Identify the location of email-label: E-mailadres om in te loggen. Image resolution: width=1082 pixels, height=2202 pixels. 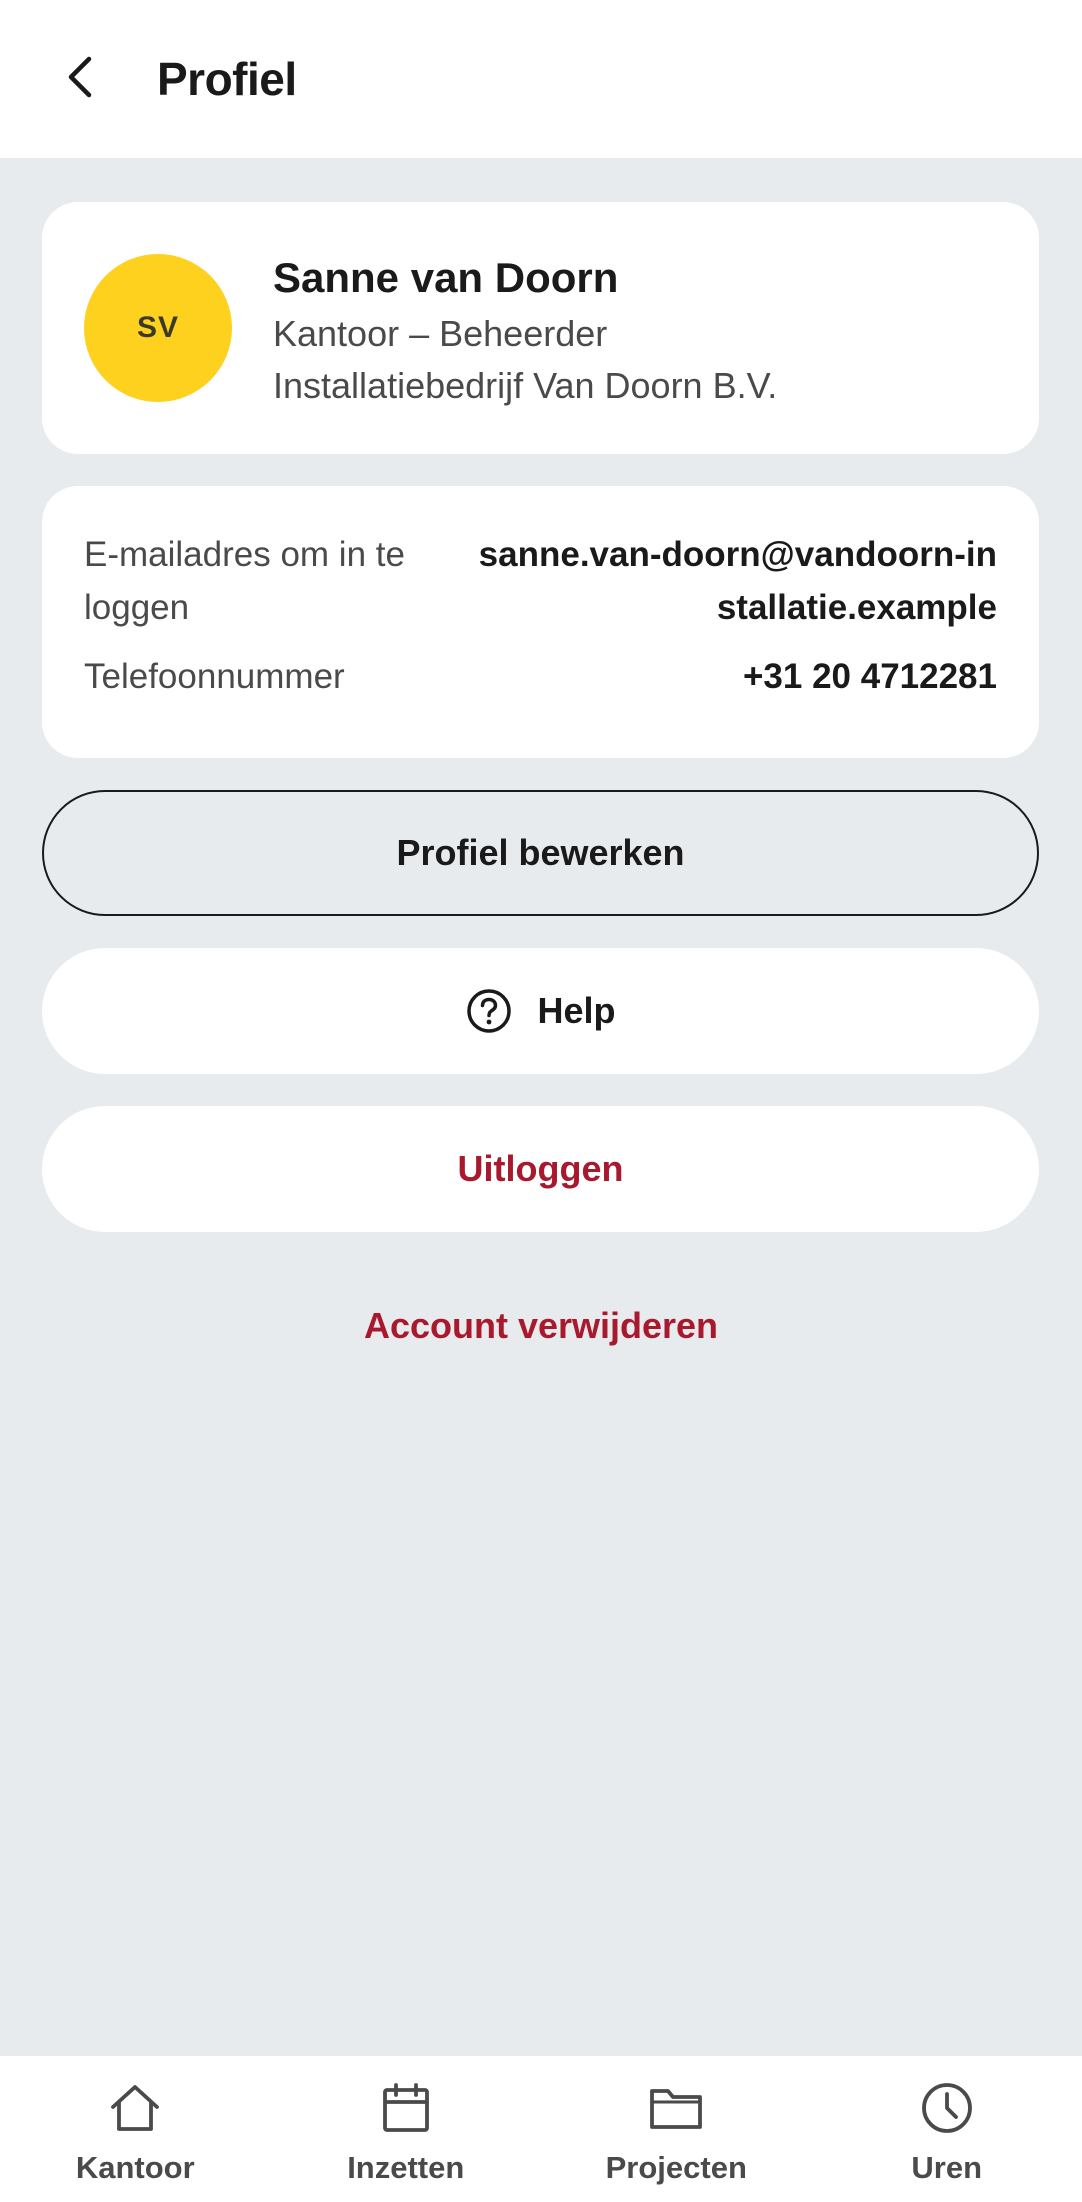
(244, 581).